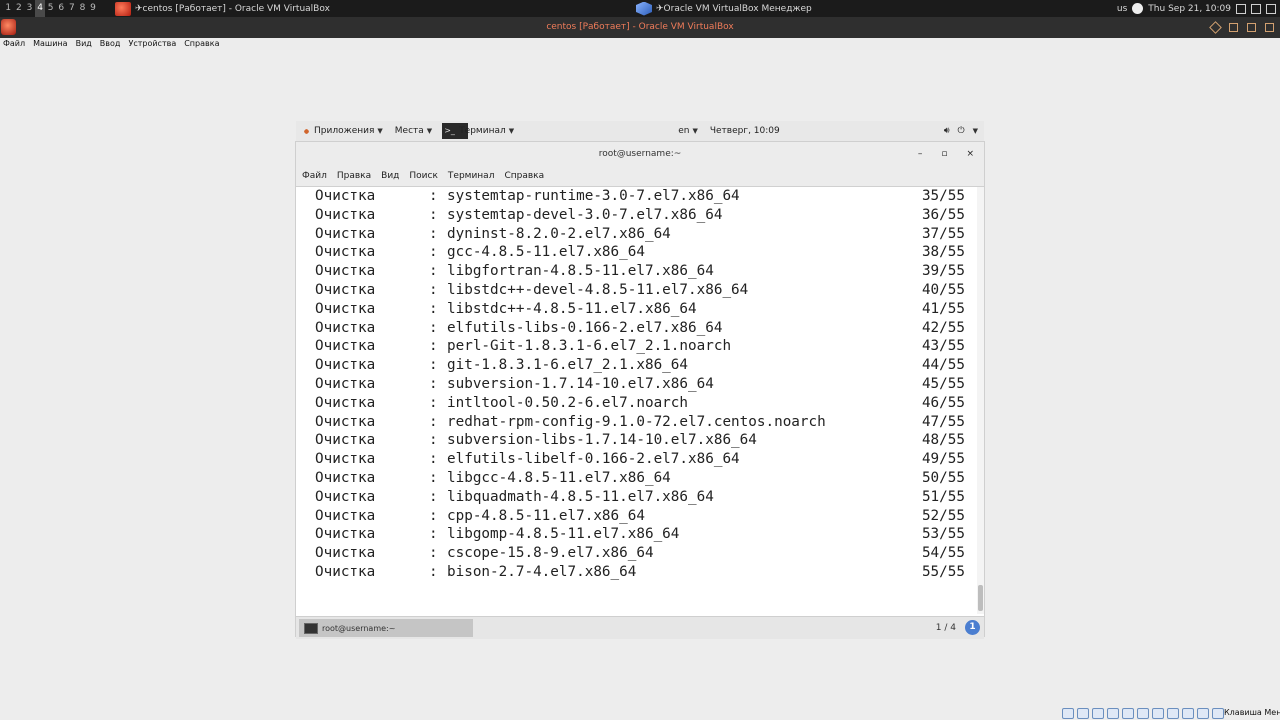 This screenshot has width=1280, height=720. What do you see at coordinates (311, 628) in the screenshot?
I see `terminal-icon` at bounding box center [311, 628].